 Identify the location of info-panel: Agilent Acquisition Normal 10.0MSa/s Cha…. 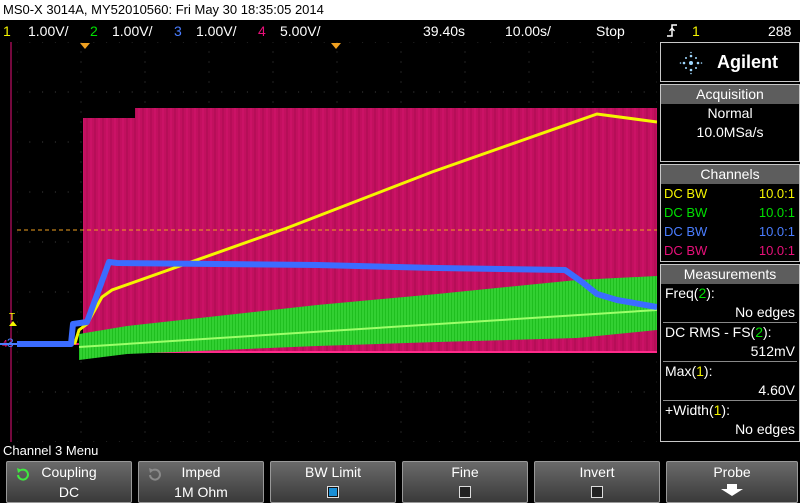
(730, 242).